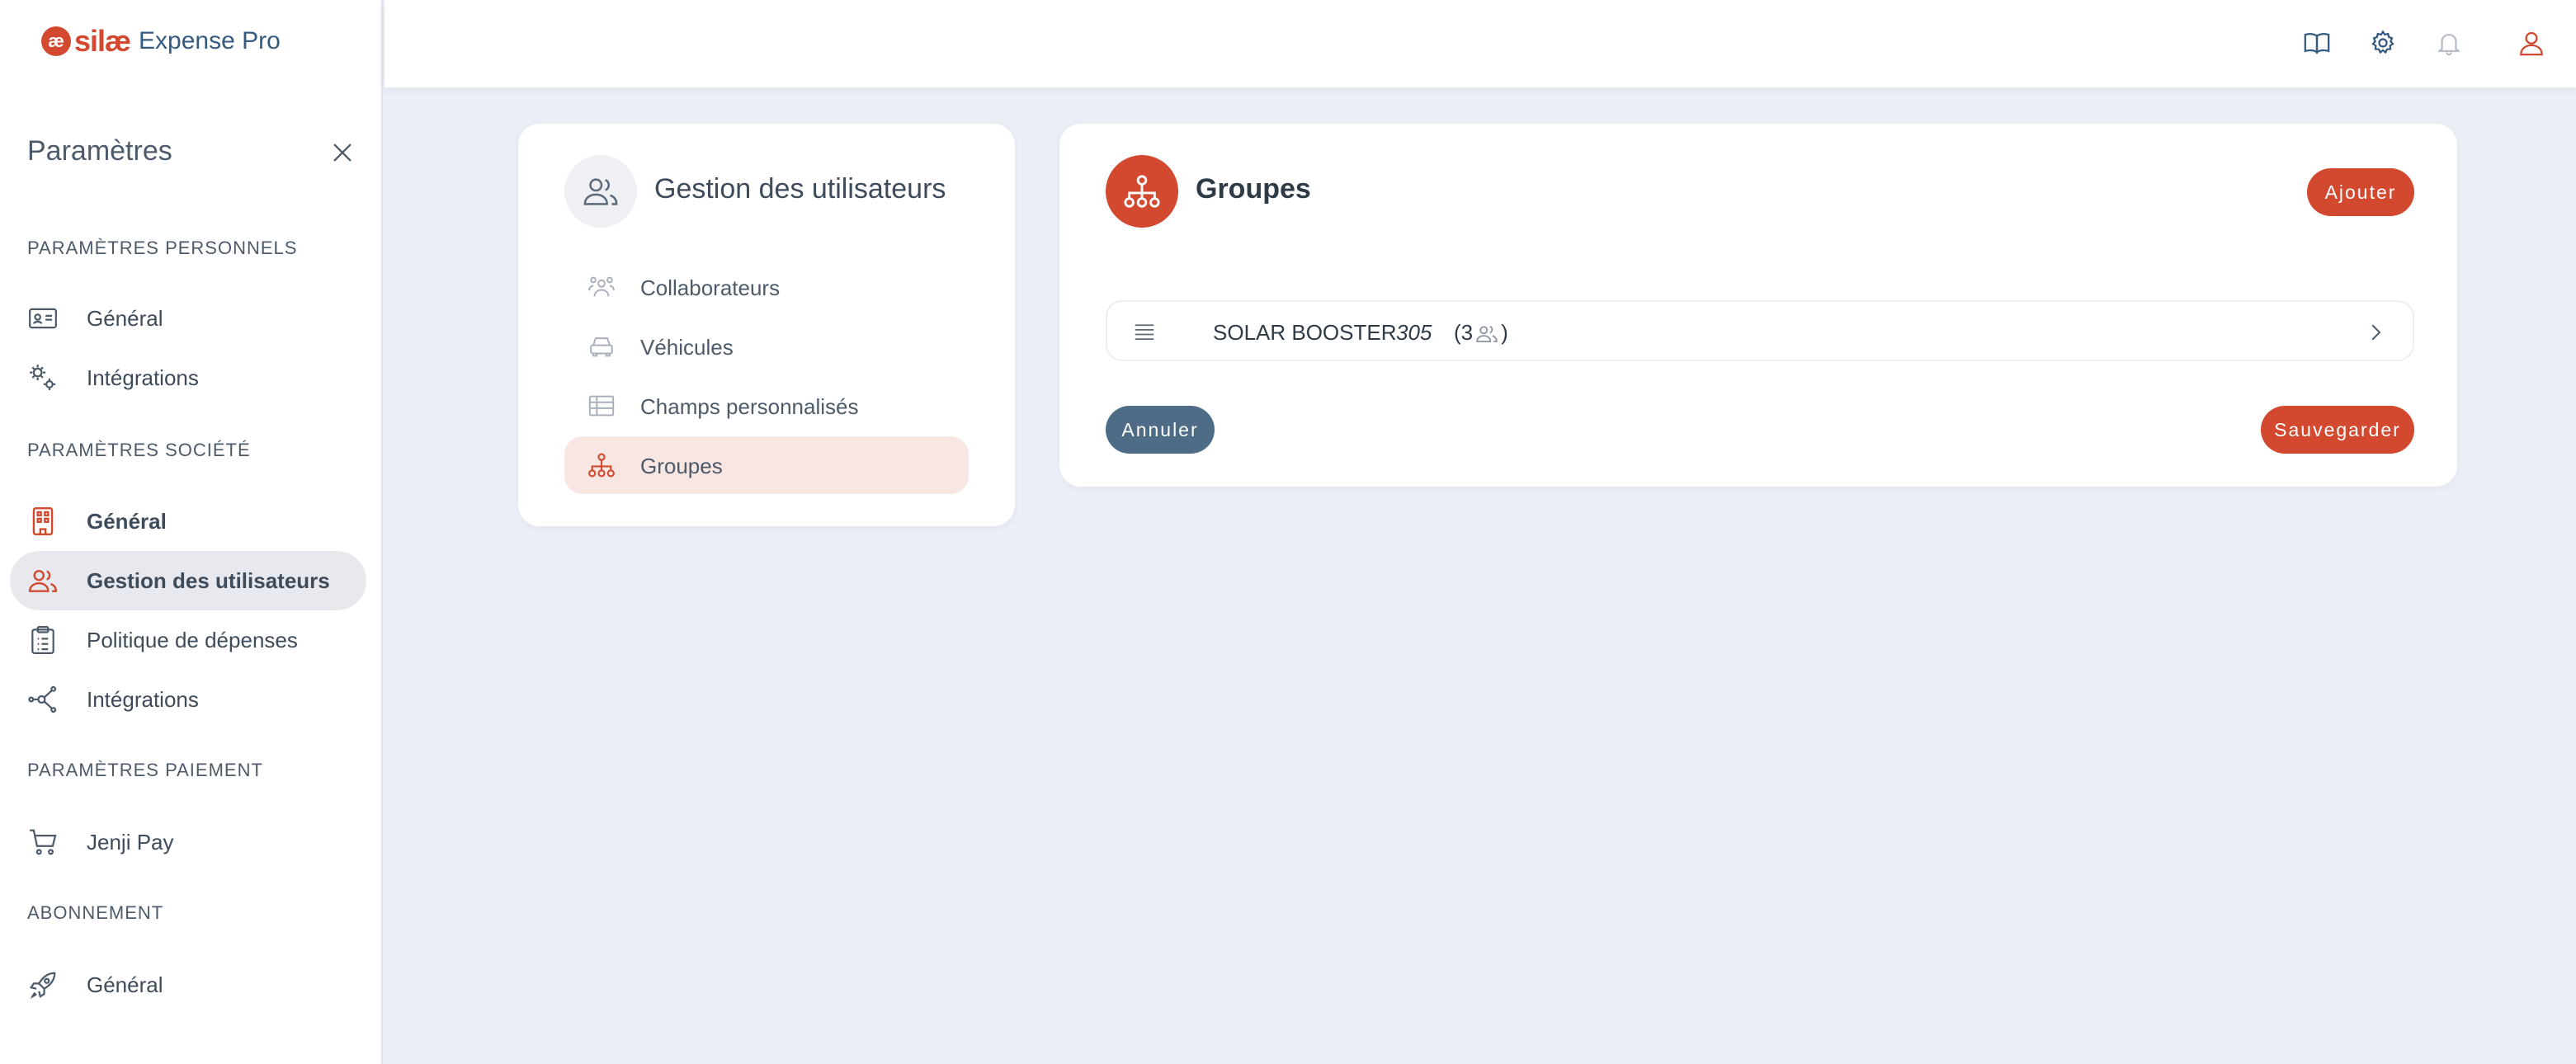 The width and height of the screenshot is (2576, 1064). I want to click on group-member-count: (3 ), so click(1481, 333).